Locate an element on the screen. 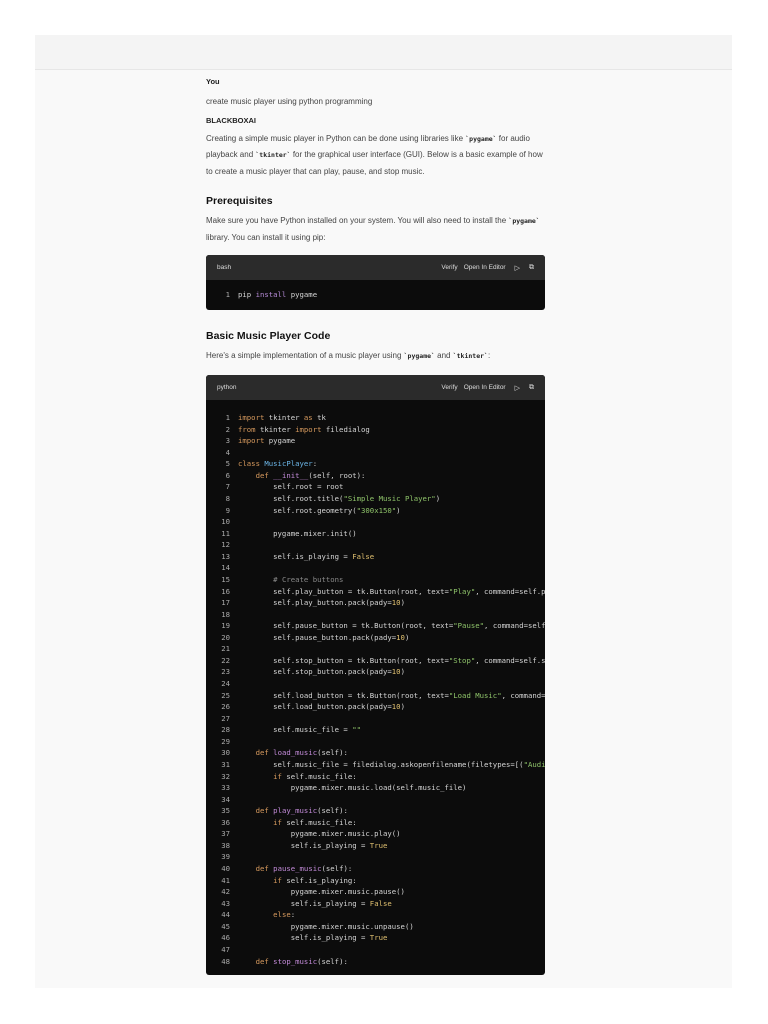  line-number: 30 is located at coordinates (225, 753).